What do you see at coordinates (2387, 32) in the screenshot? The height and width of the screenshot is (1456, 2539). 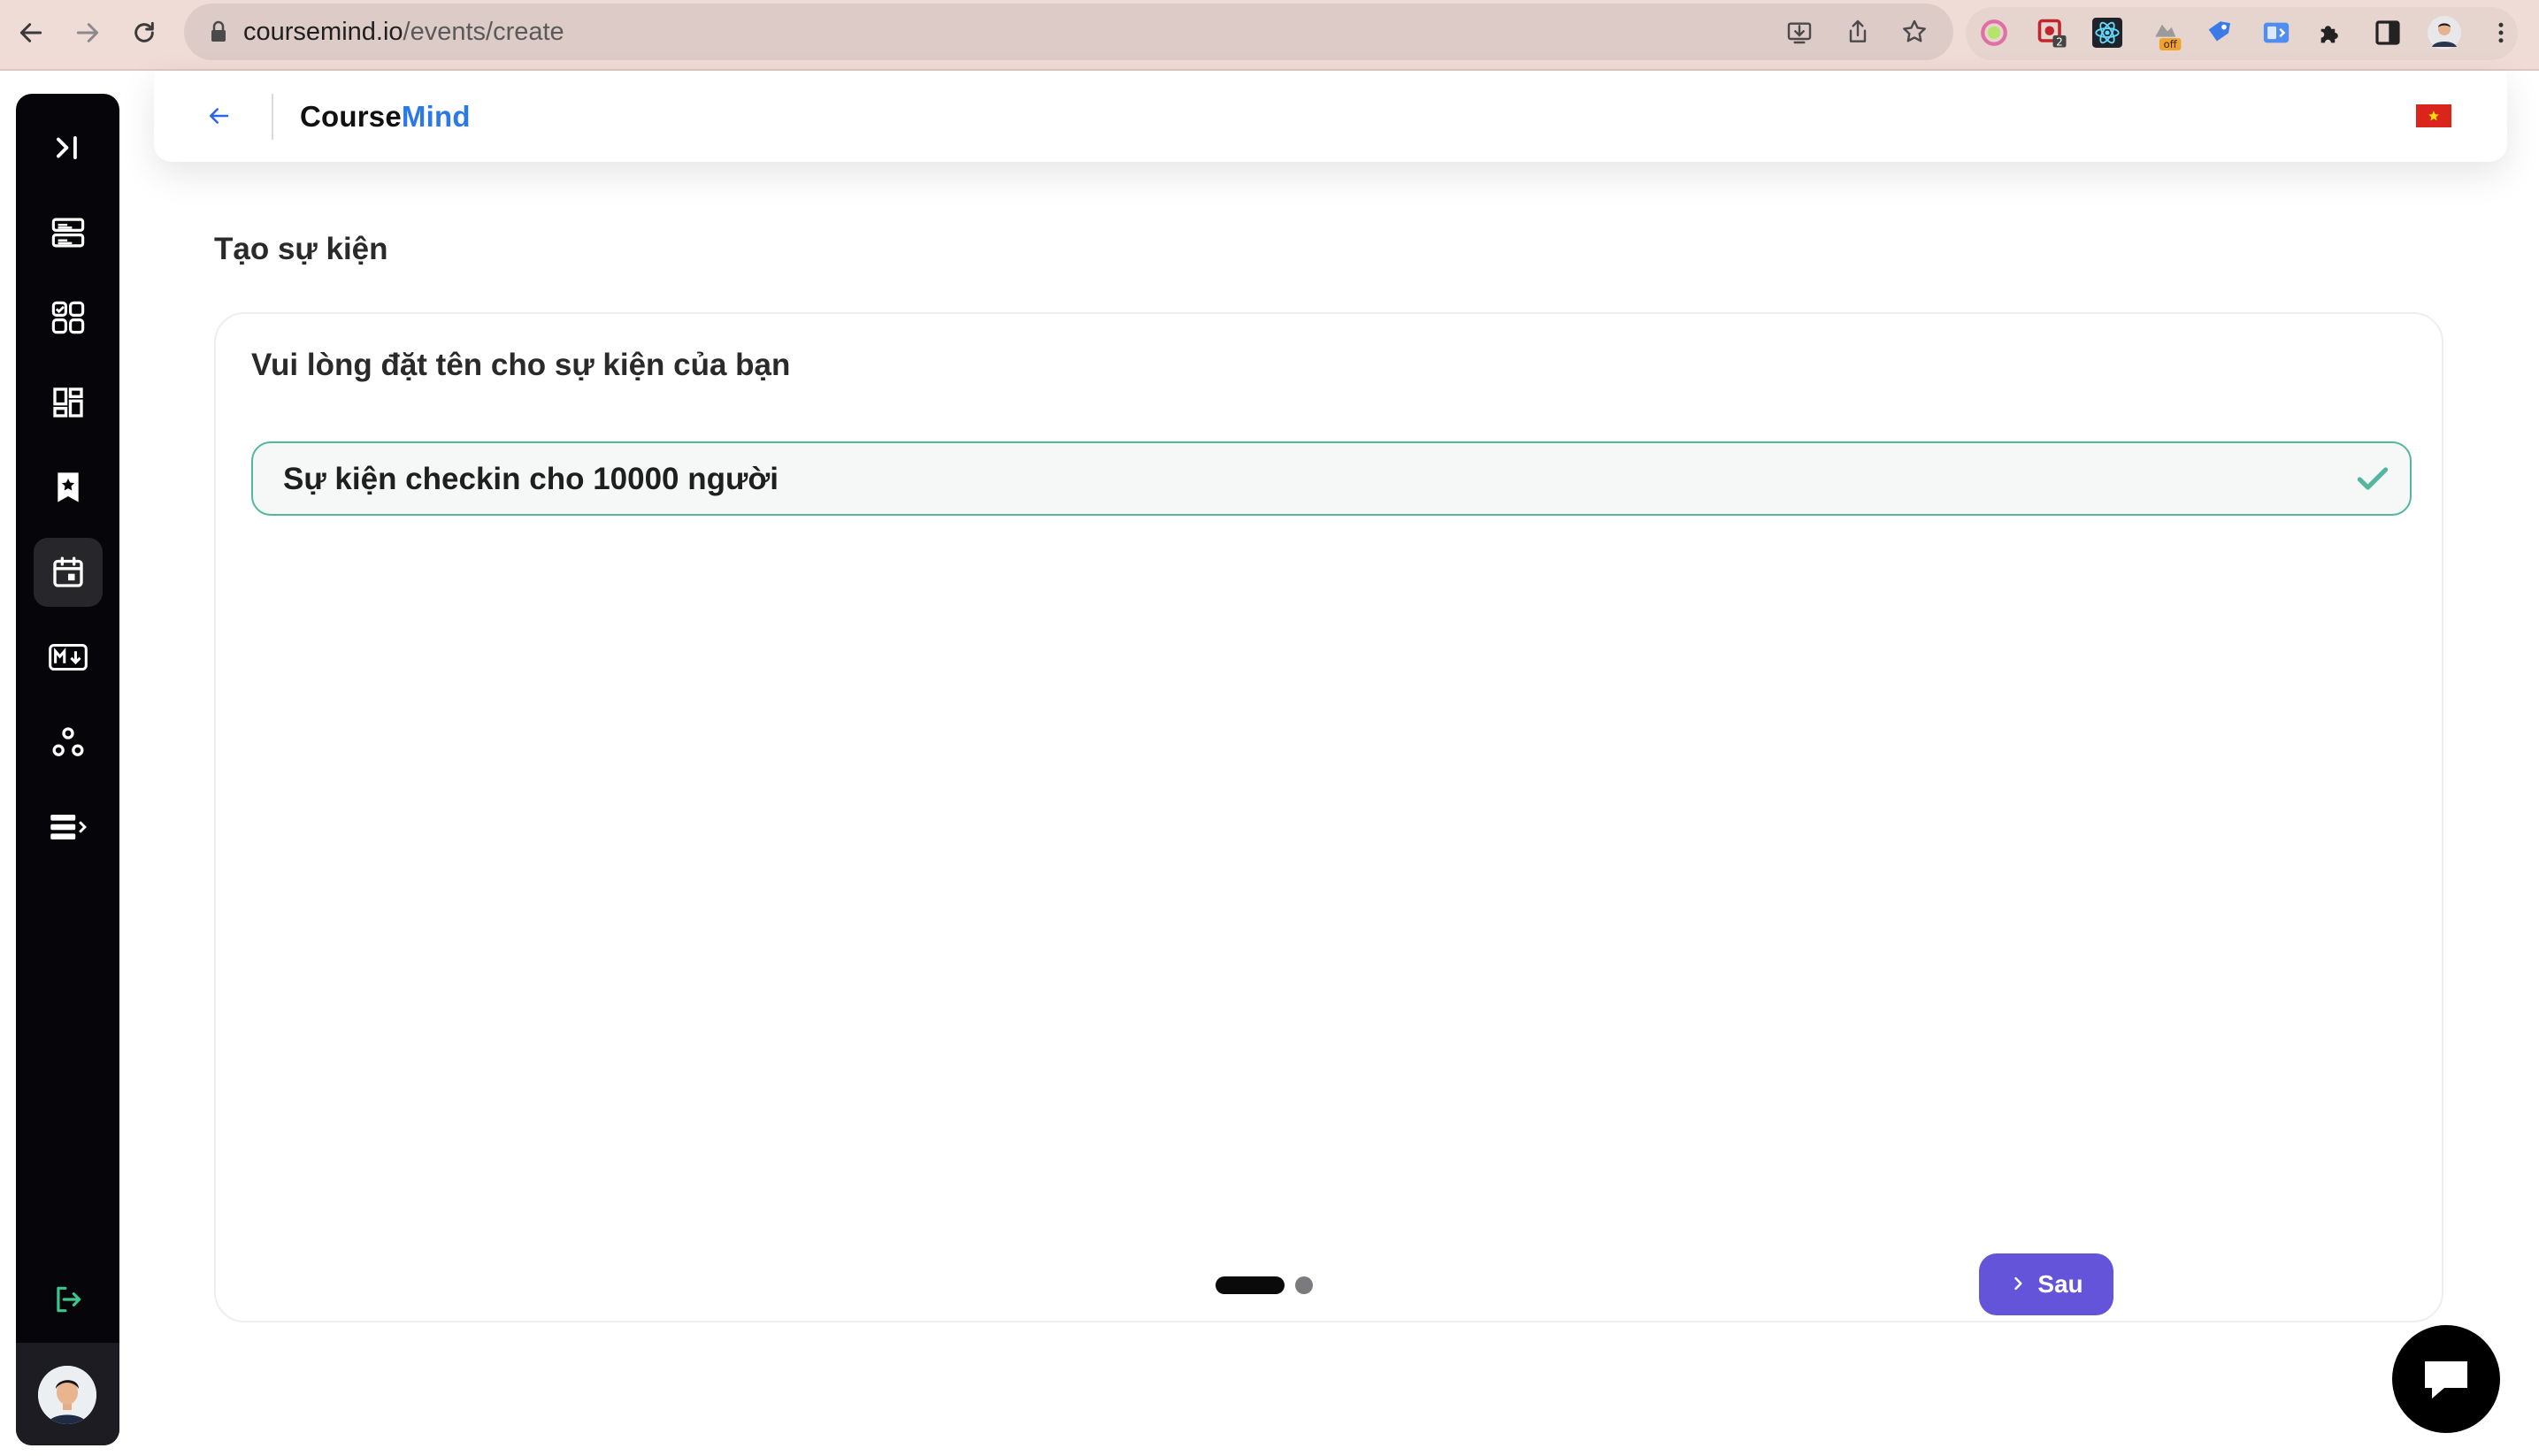 I see `side-panel-icon` at bounding box center [2387, 32].